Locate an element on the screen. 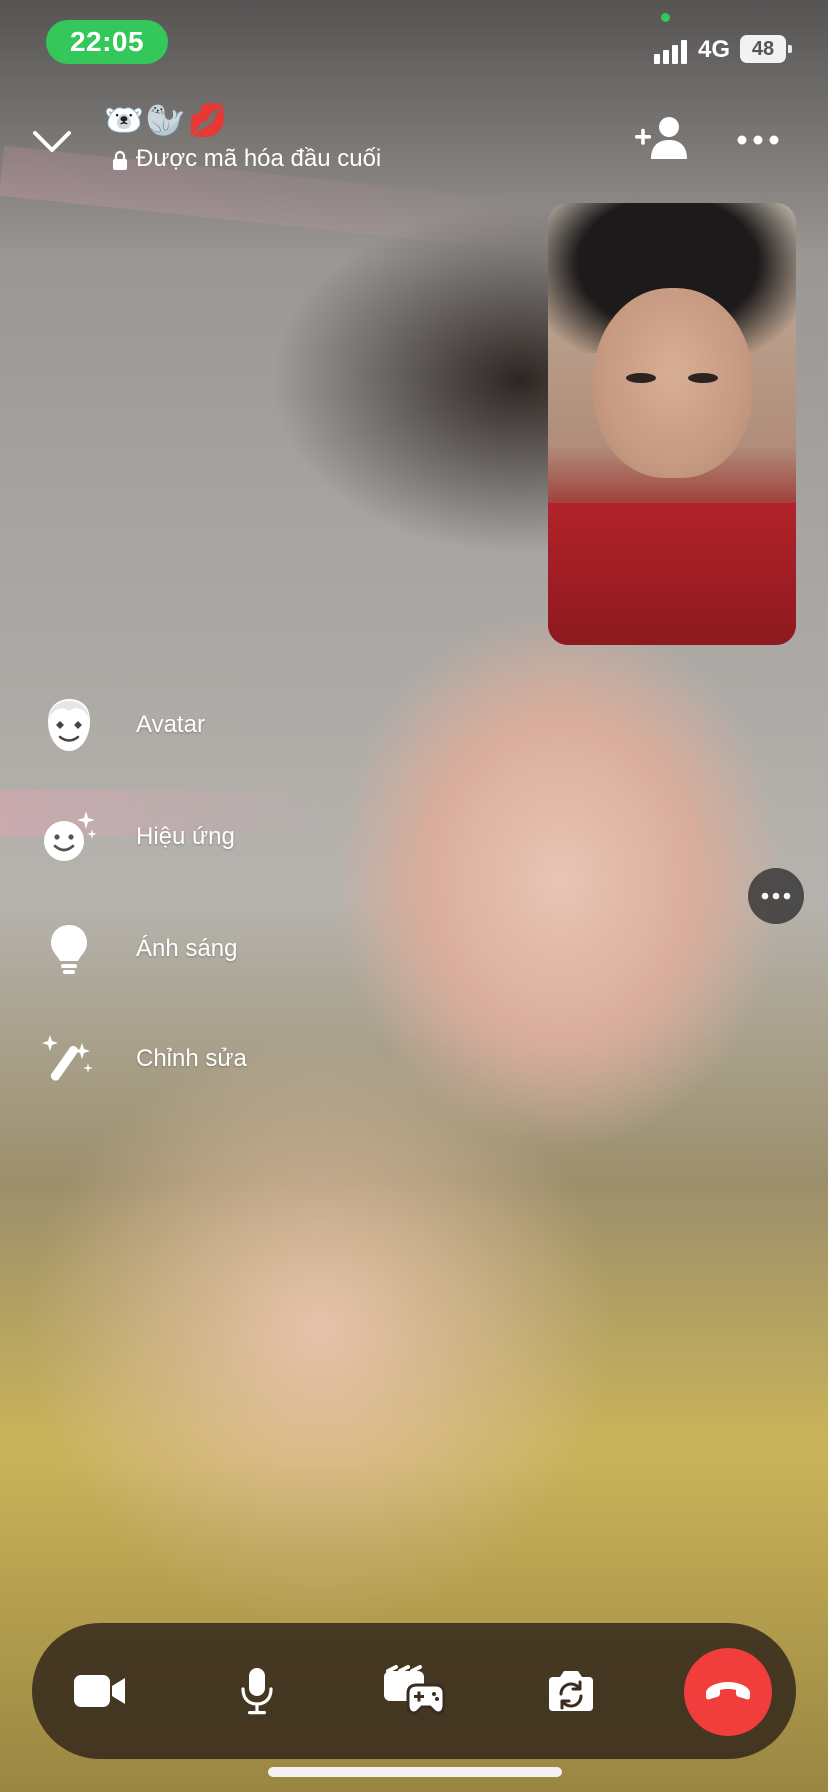 The height and width of the screenshot is (1792, 828). battery-tip is located at coordinates (790, 49).